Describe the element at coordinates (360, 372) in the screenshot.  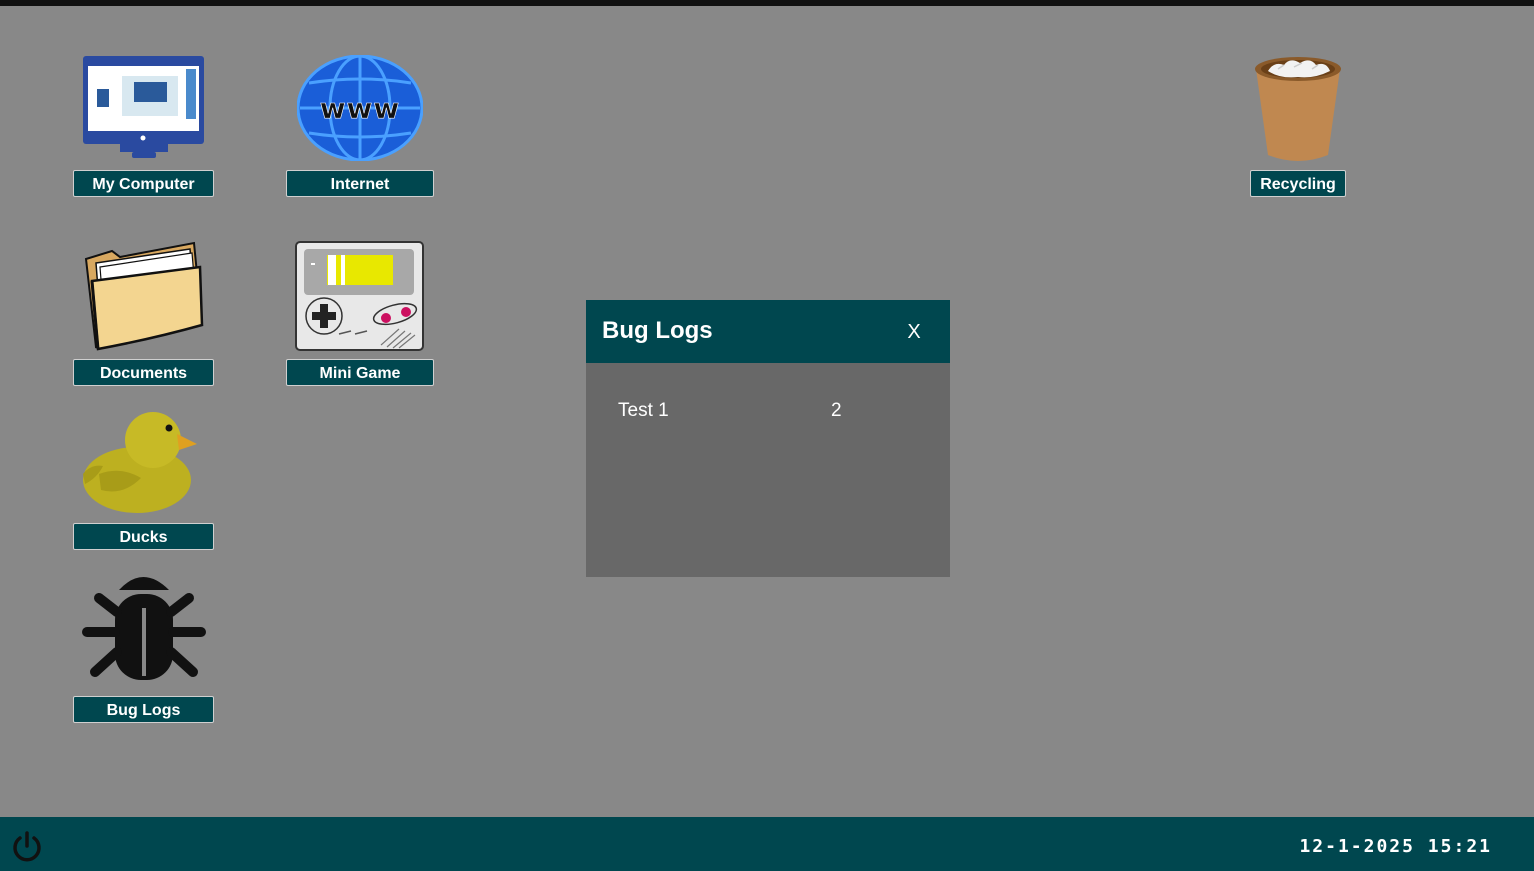
I see `desktop-icon-label: Mini Game` at that location.